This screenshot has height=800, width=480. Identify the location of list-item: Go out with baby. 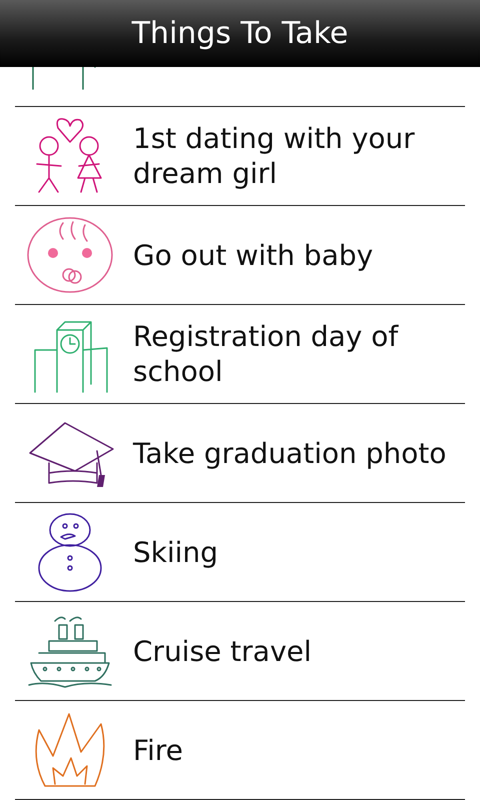
(240, 255).